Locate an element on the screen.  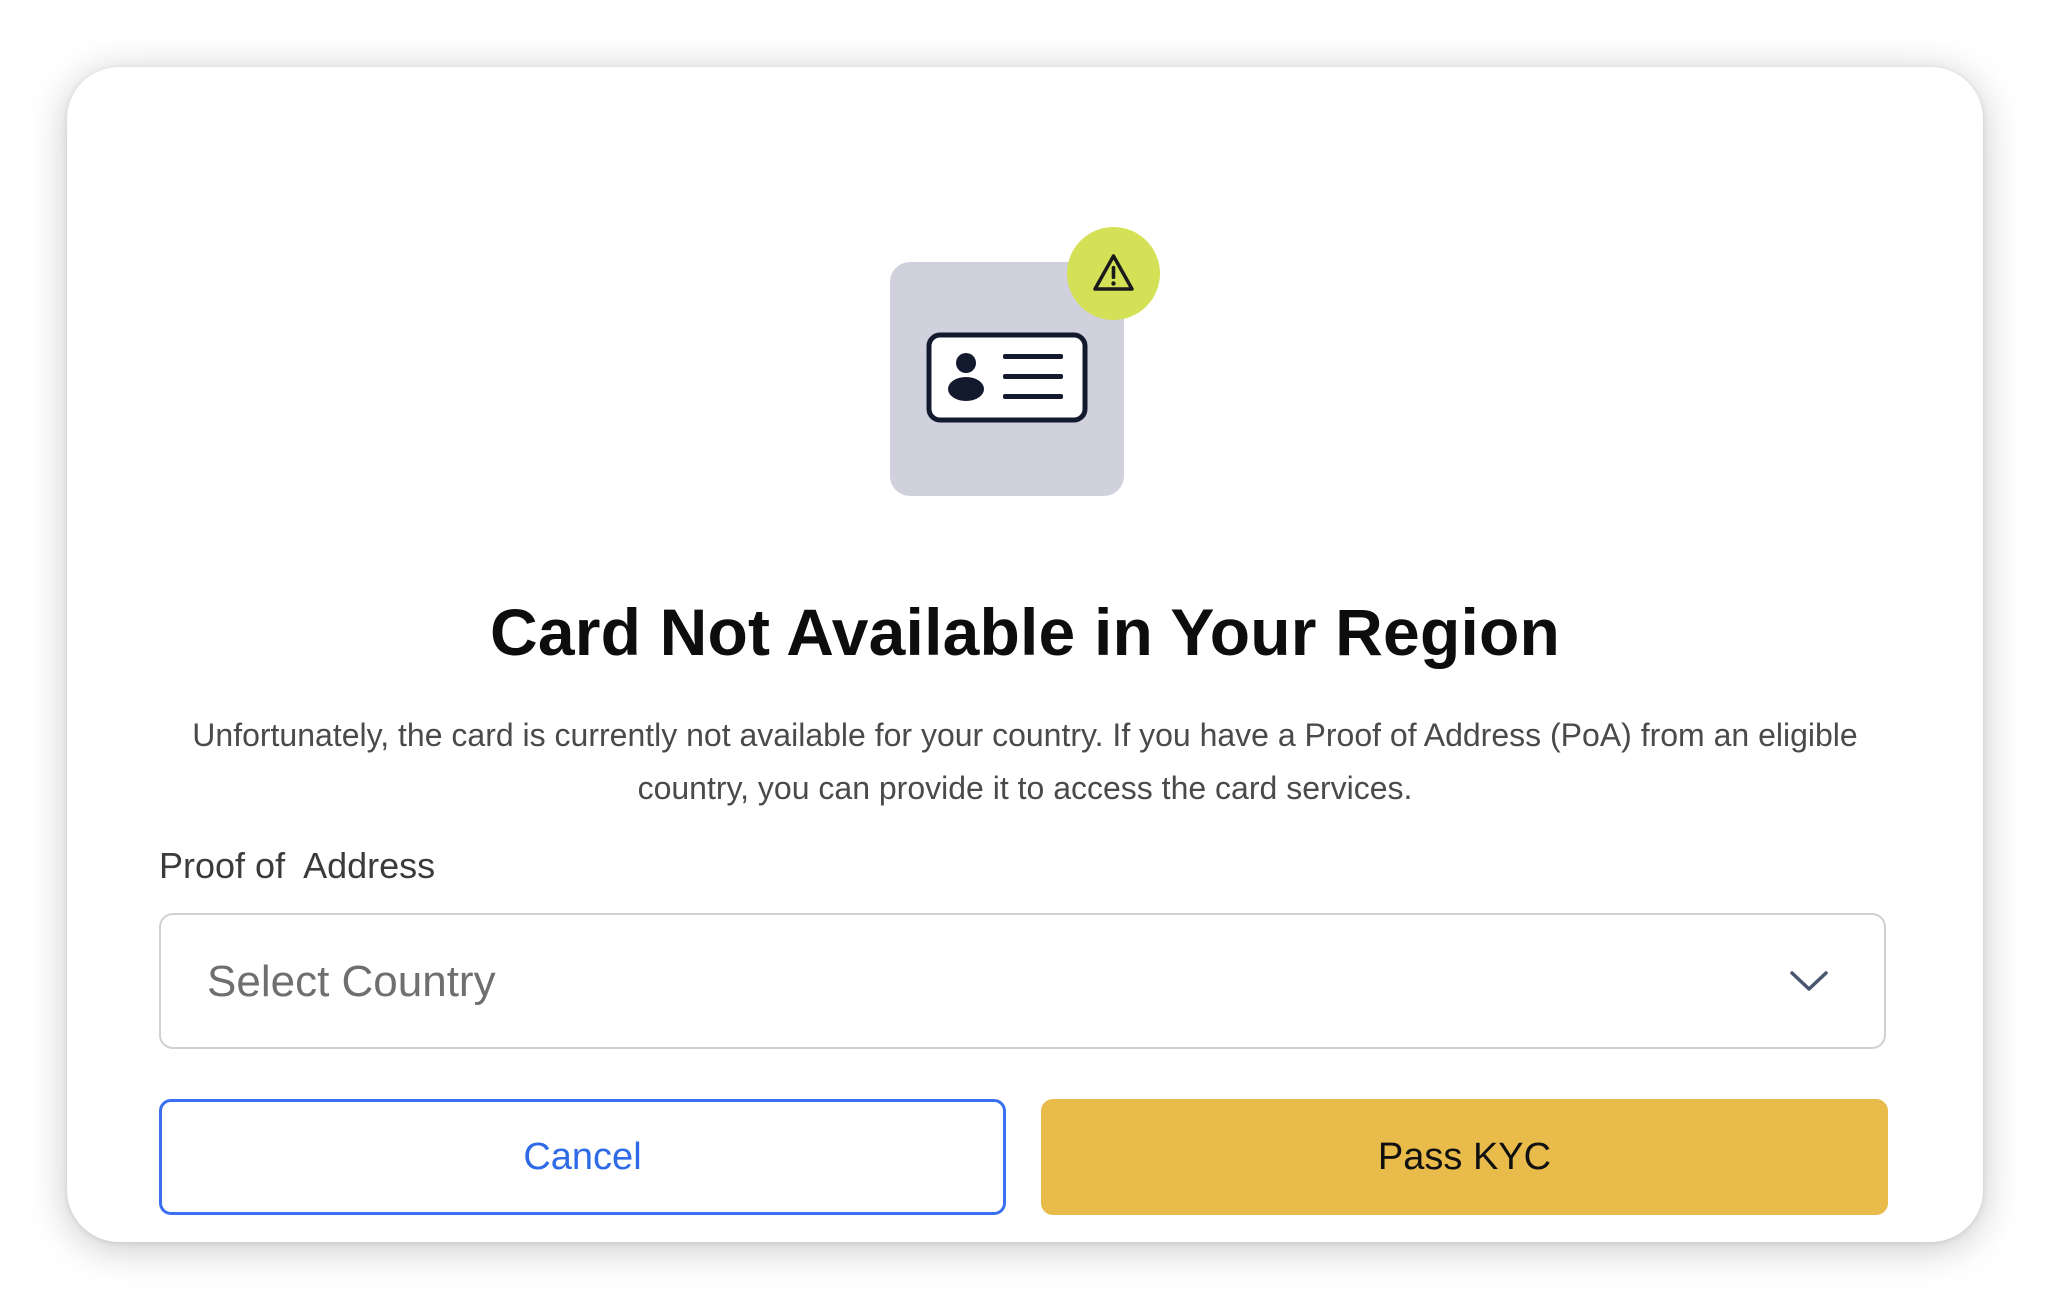
cancel-button: Cancel is located at coordinates (582, 1157).